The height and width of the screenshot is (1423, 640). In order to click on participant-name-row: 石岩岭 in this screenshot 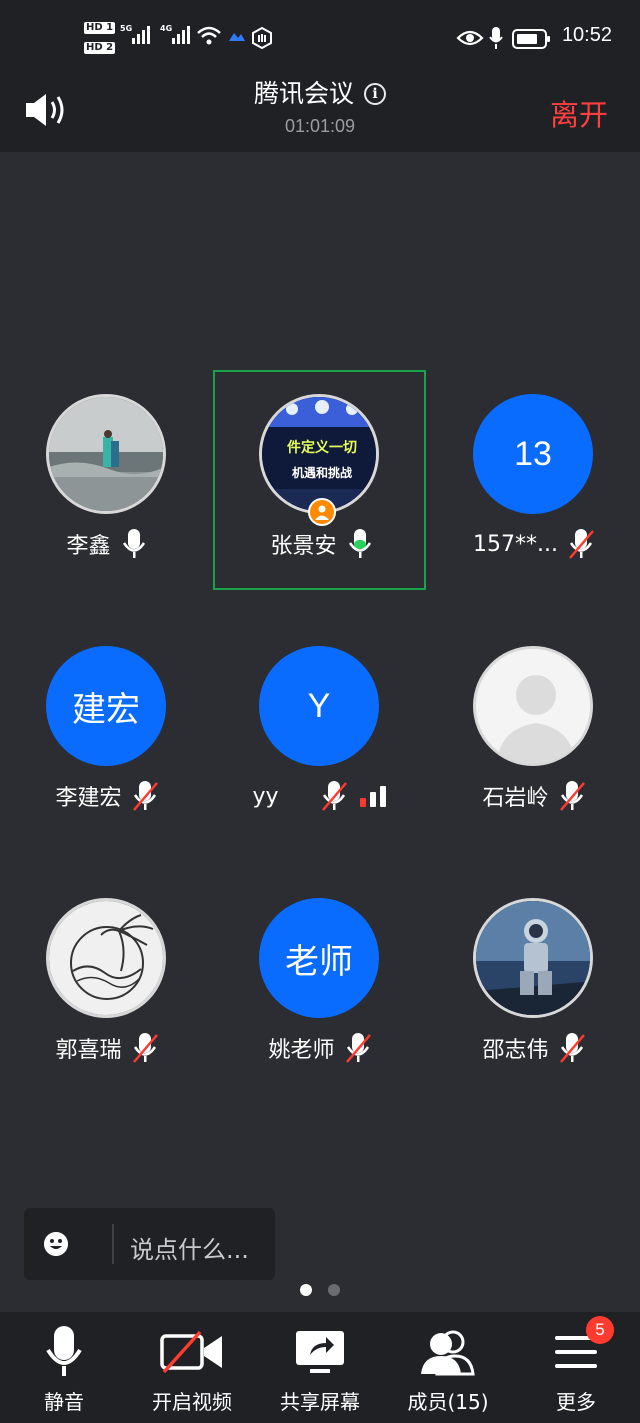, I will do `click(533, 796)`.